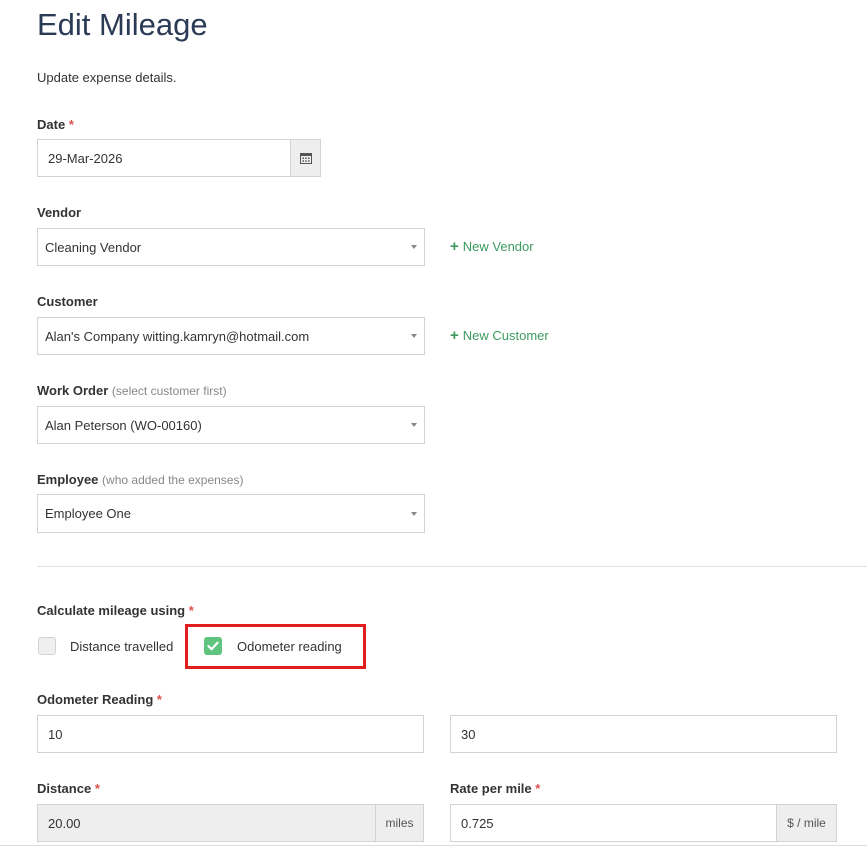 Image resolution: width=867 pixels, height=848 pixels. I want to click on rate-label: Rate per mile *, so click(495, 788).